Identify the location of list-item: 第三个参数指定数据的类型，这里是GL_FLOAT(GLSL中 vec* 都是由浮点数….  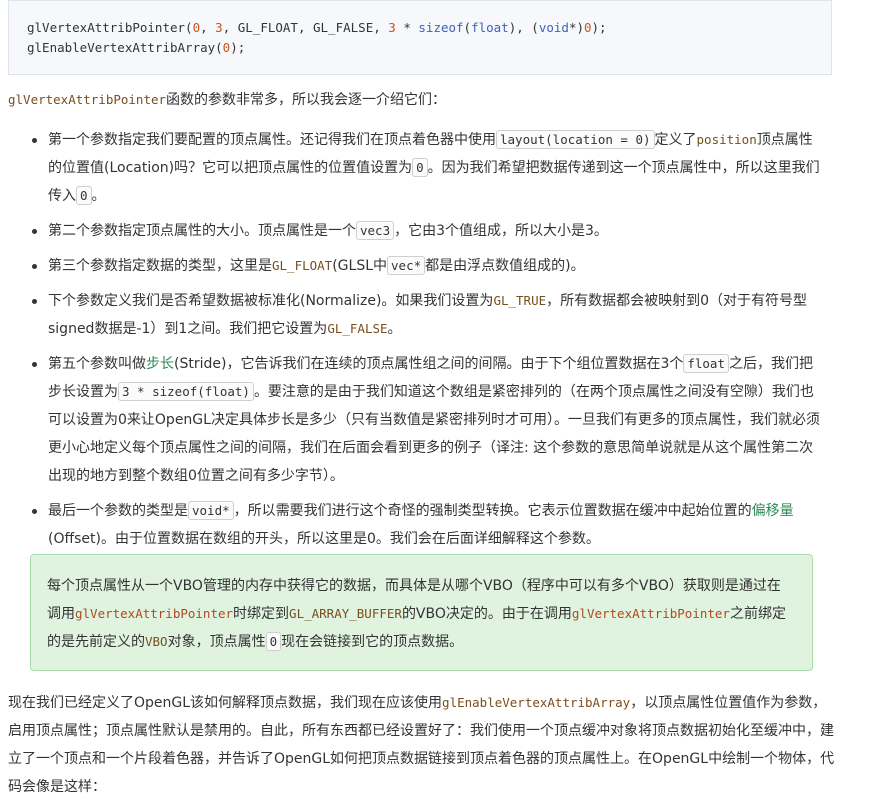
(428, 266).